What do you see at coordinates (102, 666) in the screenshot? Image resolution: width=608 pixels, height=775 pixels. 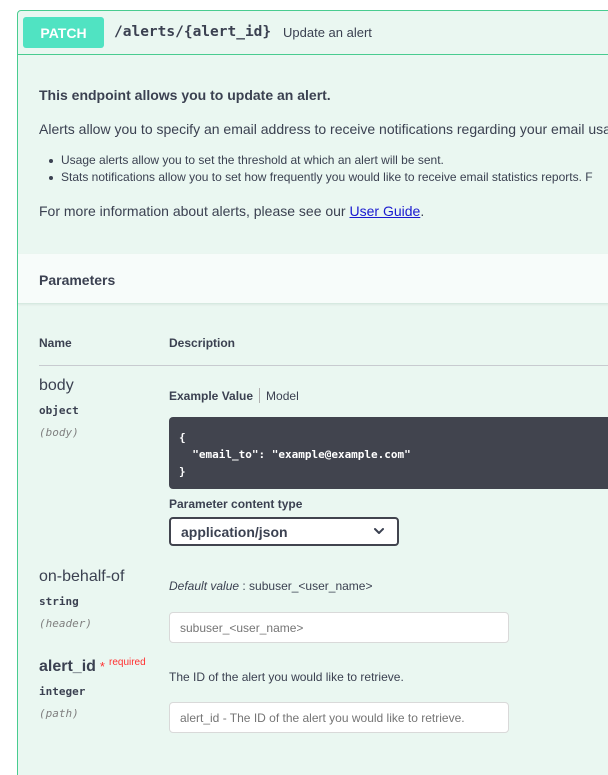 I see `required-star: *` at bounding box center [102, 666].